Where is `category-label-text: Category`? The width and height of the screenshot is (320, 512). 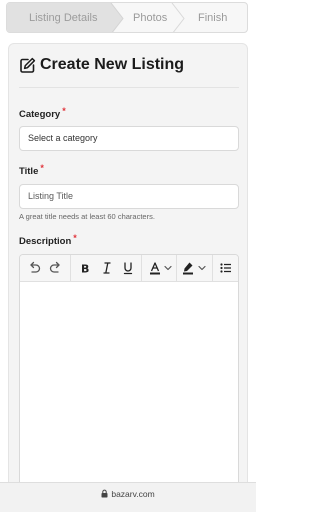 category-label-text: Category is located at coordinates (40, 114).